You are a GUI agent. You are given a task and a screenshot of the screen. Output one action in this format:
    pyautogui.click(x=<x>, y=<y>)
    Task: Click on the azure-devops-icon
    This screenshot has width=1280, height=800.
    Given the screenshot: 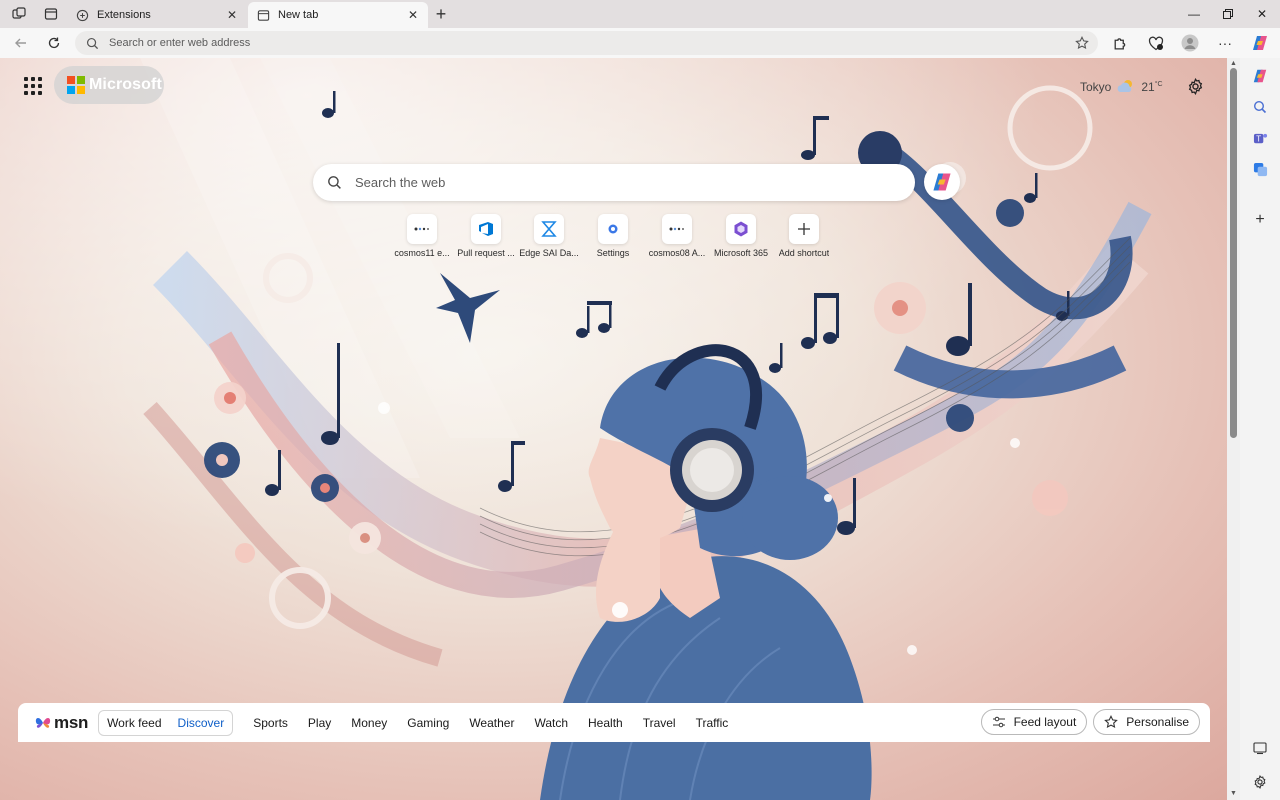 What is the action you would take?
    pyautogui.click(x=486, y=229)
    